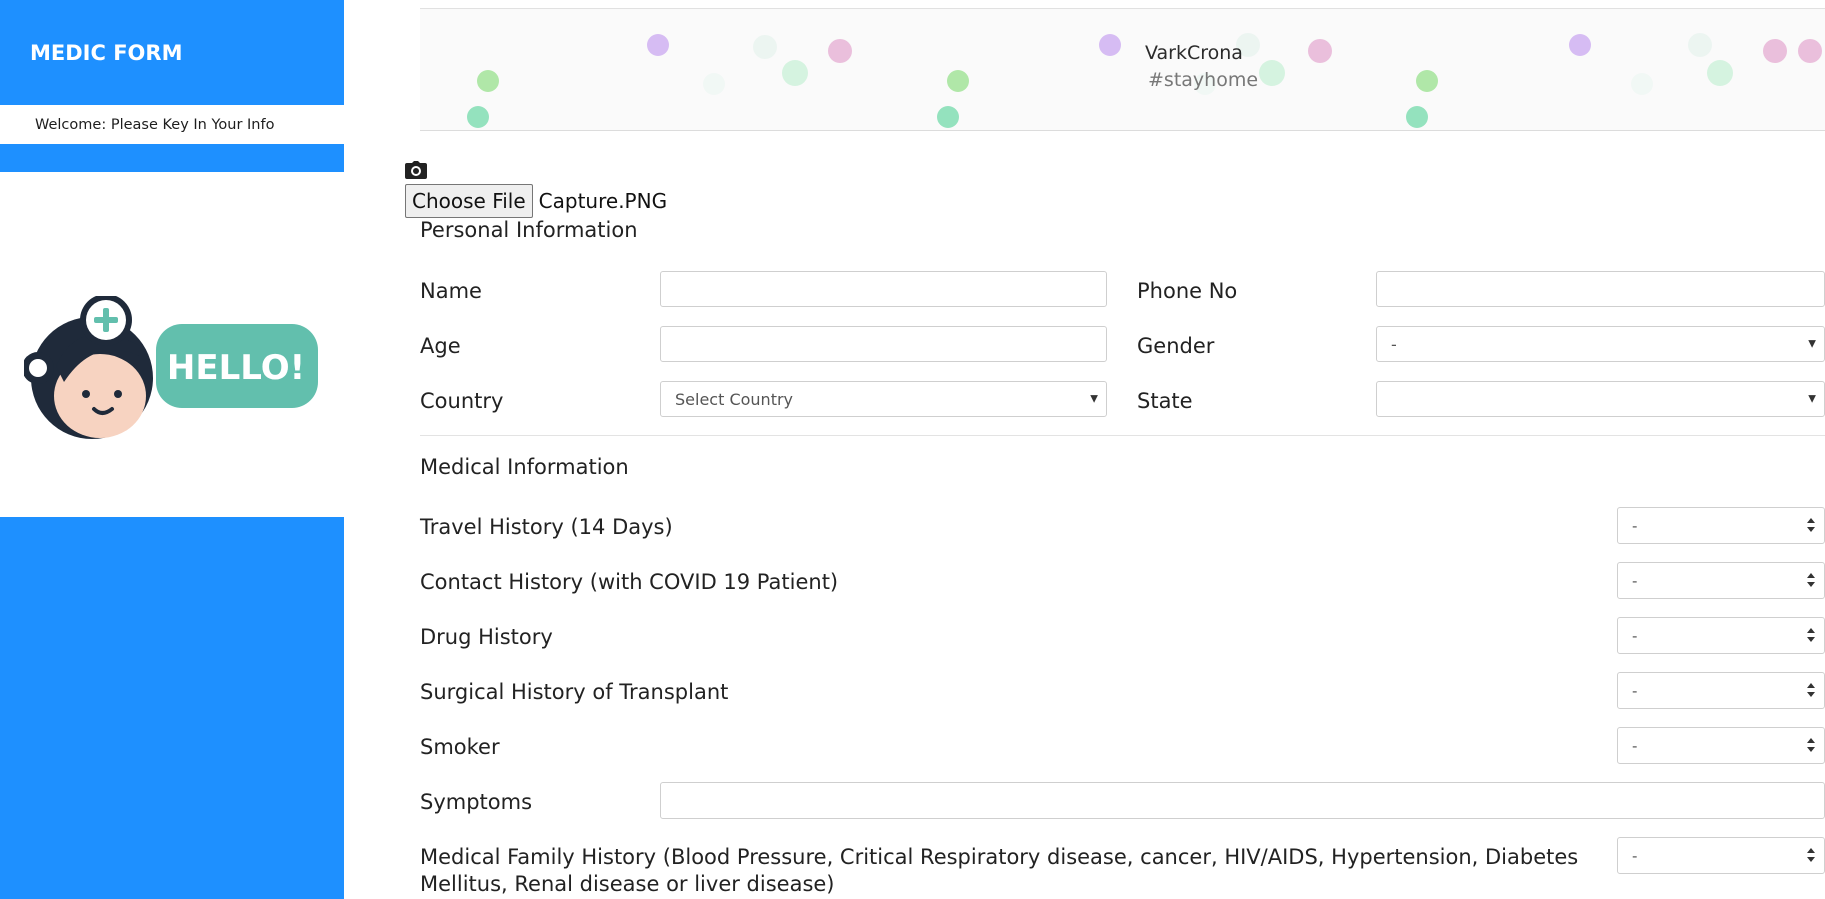  What do you see at coordinates (1721, 635) in the screenshot?
I see `drug-history-select: -` at bounding box center [1721, 635].